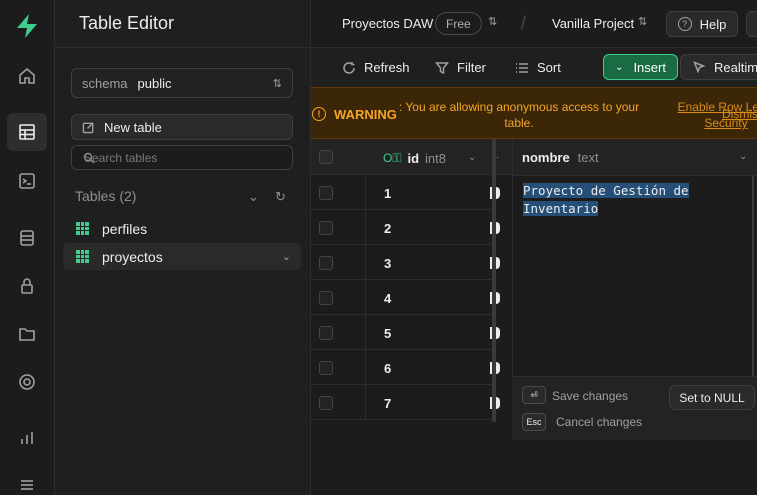 This screenshot has height=495, width=757. I want to click on auth-icon, so click(27, 286).